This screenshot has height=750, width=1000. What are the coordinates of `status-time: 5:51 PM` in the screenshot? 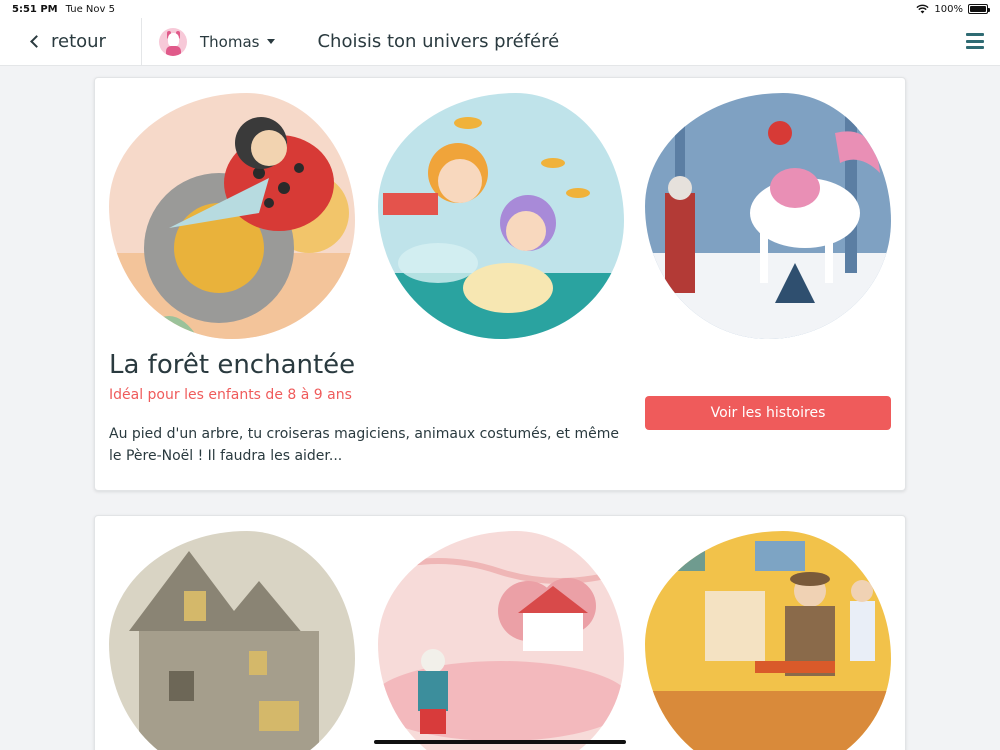 It's located at (35, 9).